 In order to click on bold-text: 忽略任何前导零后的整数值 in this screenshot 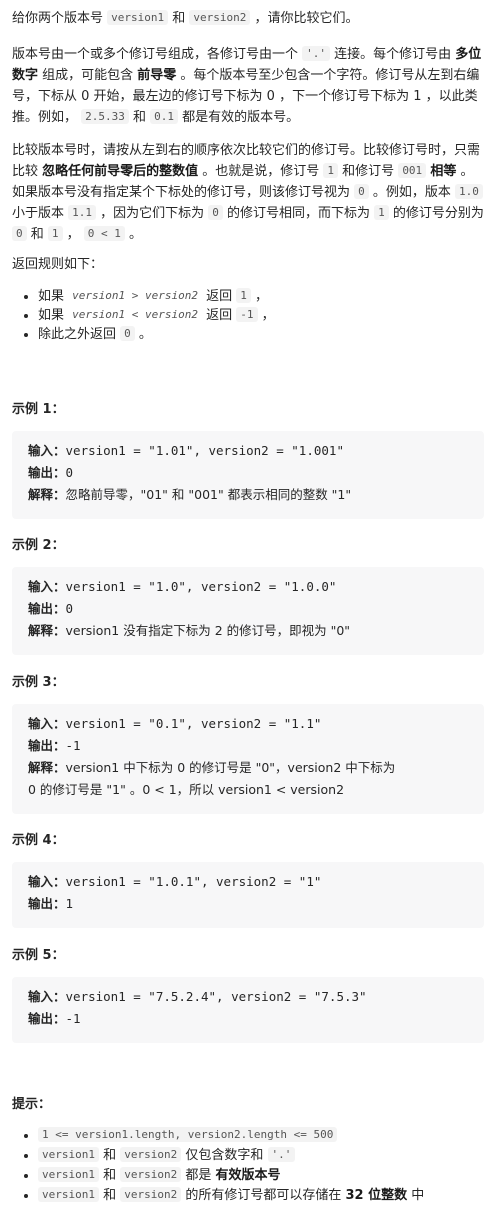, I will do `click(120, 171)`.